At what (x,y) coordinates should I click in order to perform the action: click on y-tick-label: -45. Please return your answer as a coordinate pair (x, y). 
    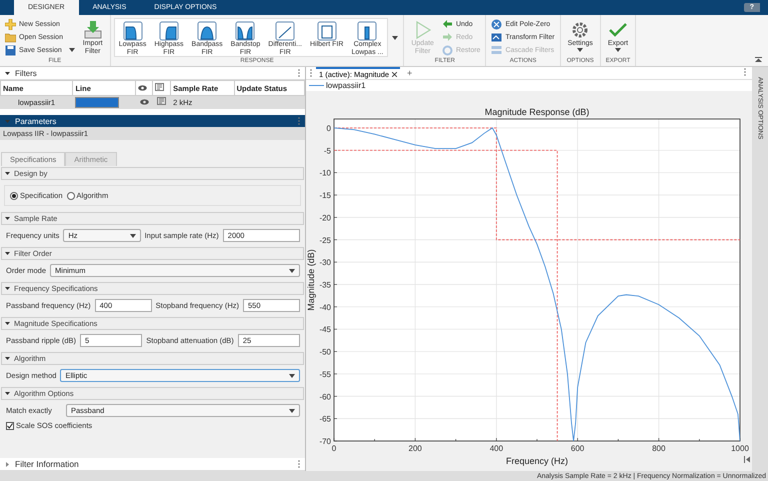
    Looking at the image, I should click on (325, 329).